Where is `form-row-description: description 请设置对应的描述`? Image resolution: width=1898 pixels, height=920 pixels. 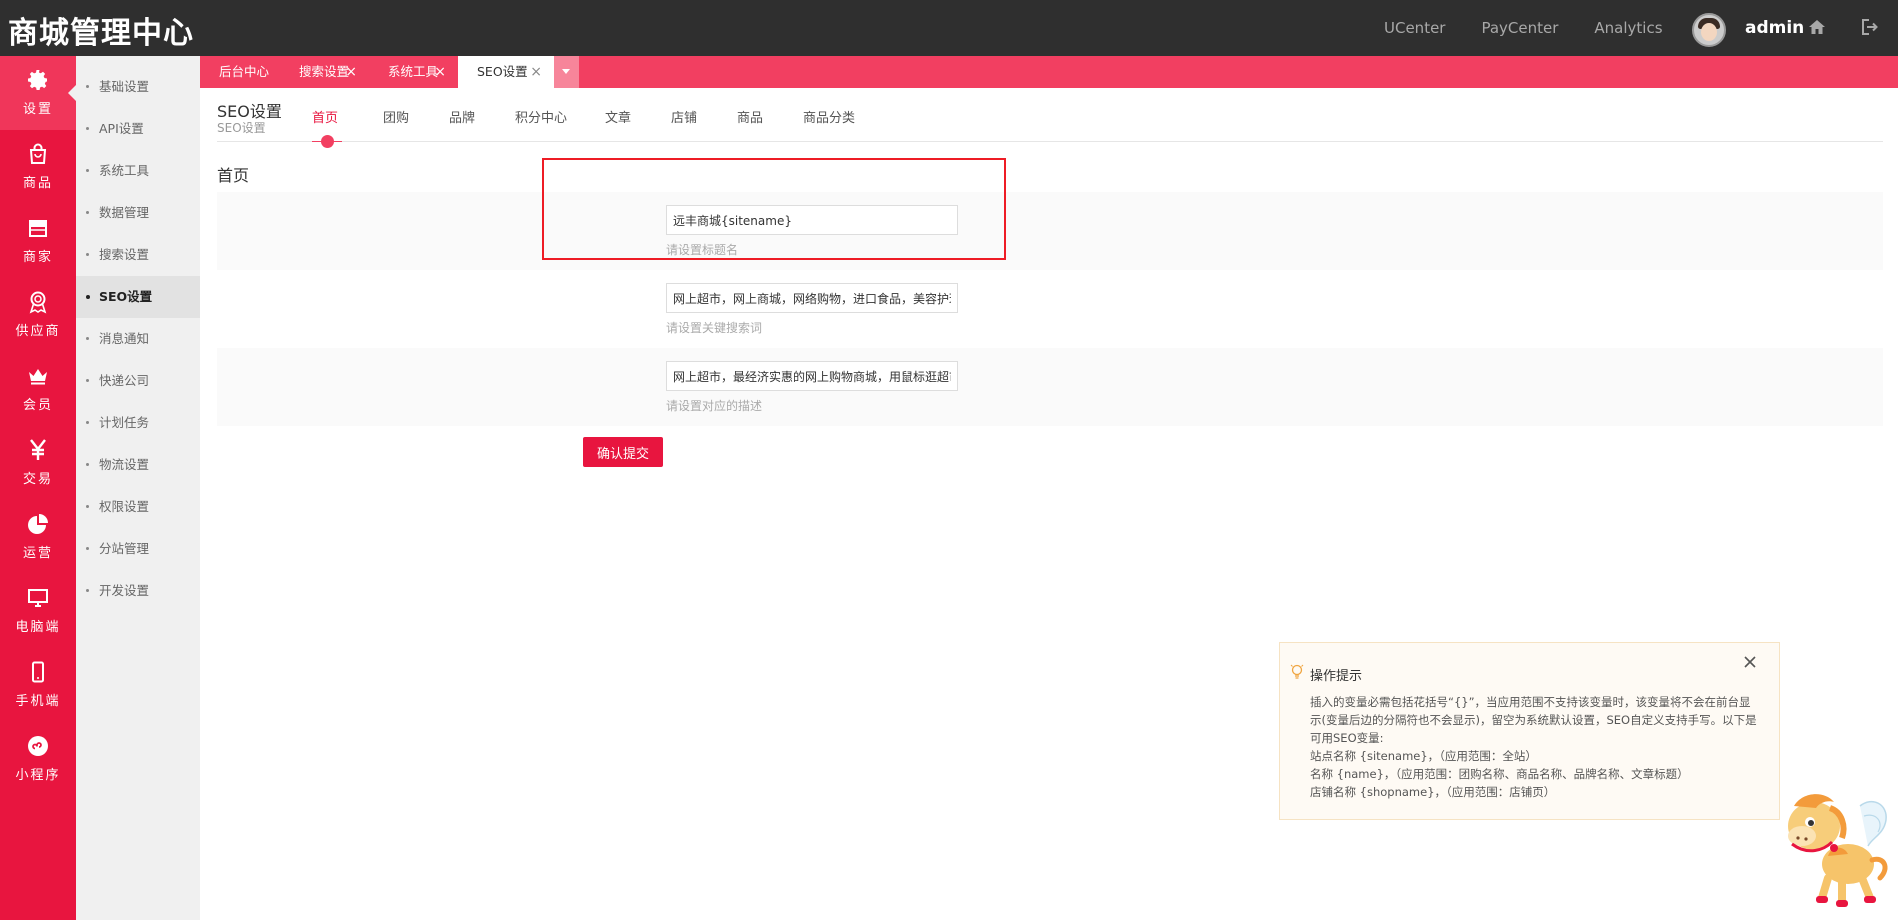 form-row-description: description 请设置对应的描述 is located at coordinates (1050, 387).